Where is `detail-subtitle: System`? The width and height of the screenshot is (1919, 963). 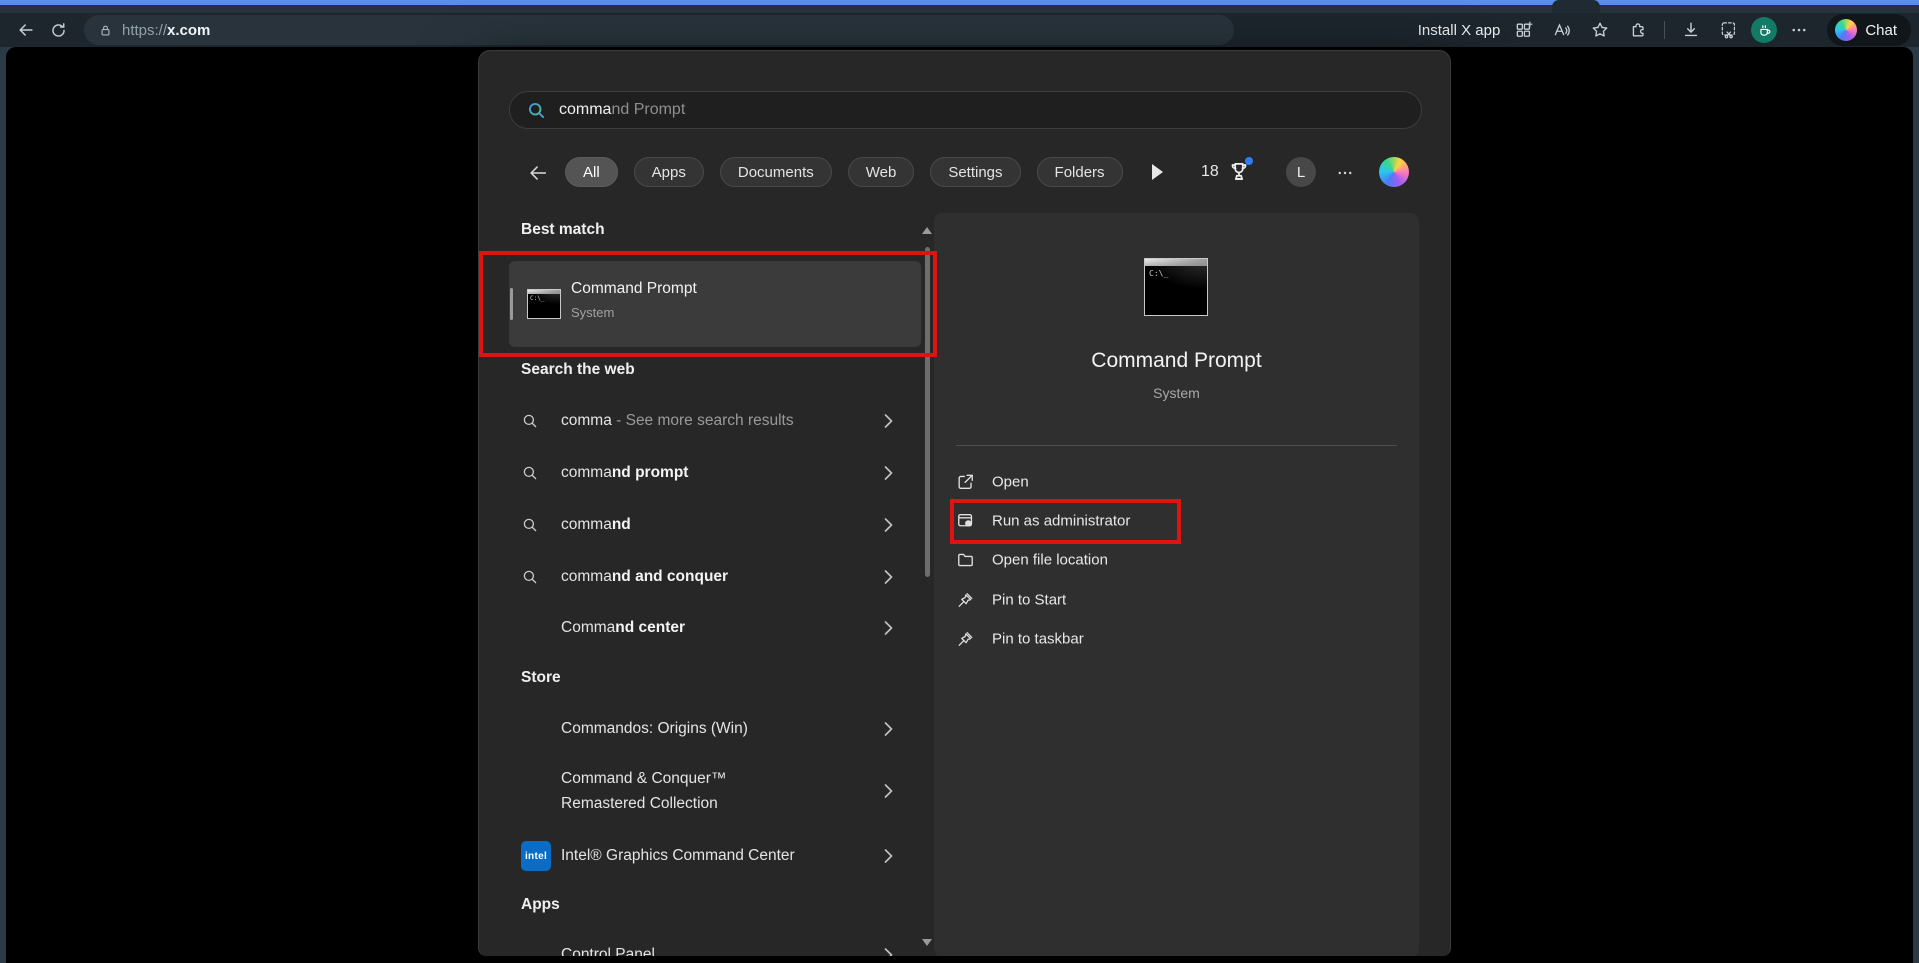
detail-subtitle: System is located at coordinates (1176, 393).